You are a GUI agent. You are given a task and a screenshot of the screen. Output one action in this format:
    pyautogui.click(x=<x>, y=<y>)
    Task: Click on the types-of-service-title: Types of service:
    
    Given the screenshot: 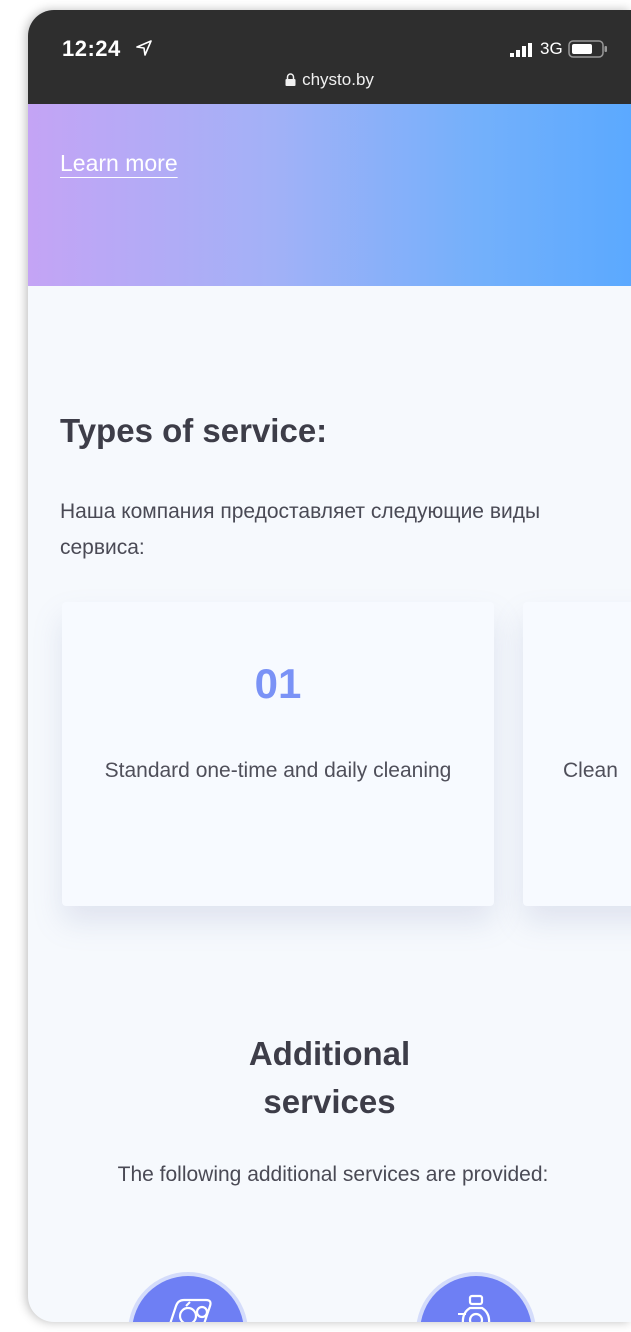 What is the action you would take?
    pyautogui.click(x=194, y=430)
    